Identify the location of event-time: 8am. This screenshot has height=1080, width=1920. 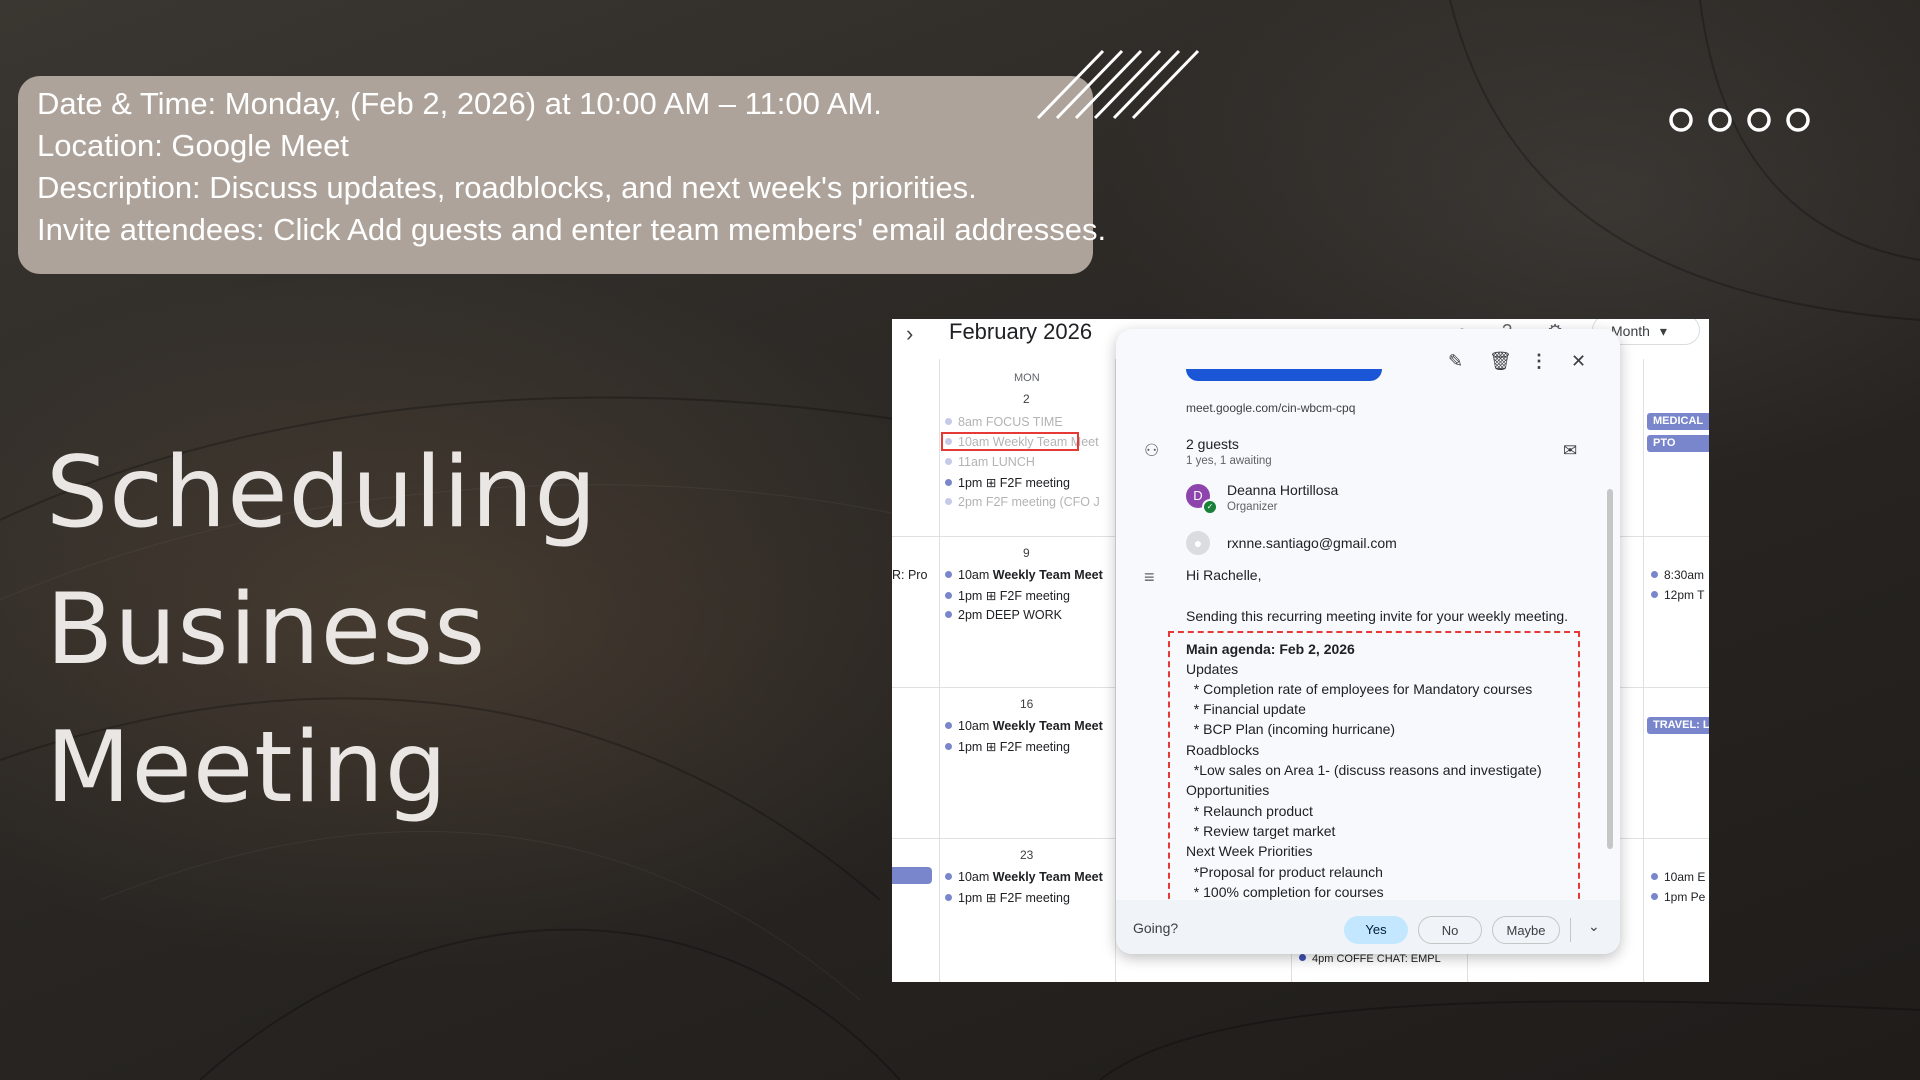
(970, 422).